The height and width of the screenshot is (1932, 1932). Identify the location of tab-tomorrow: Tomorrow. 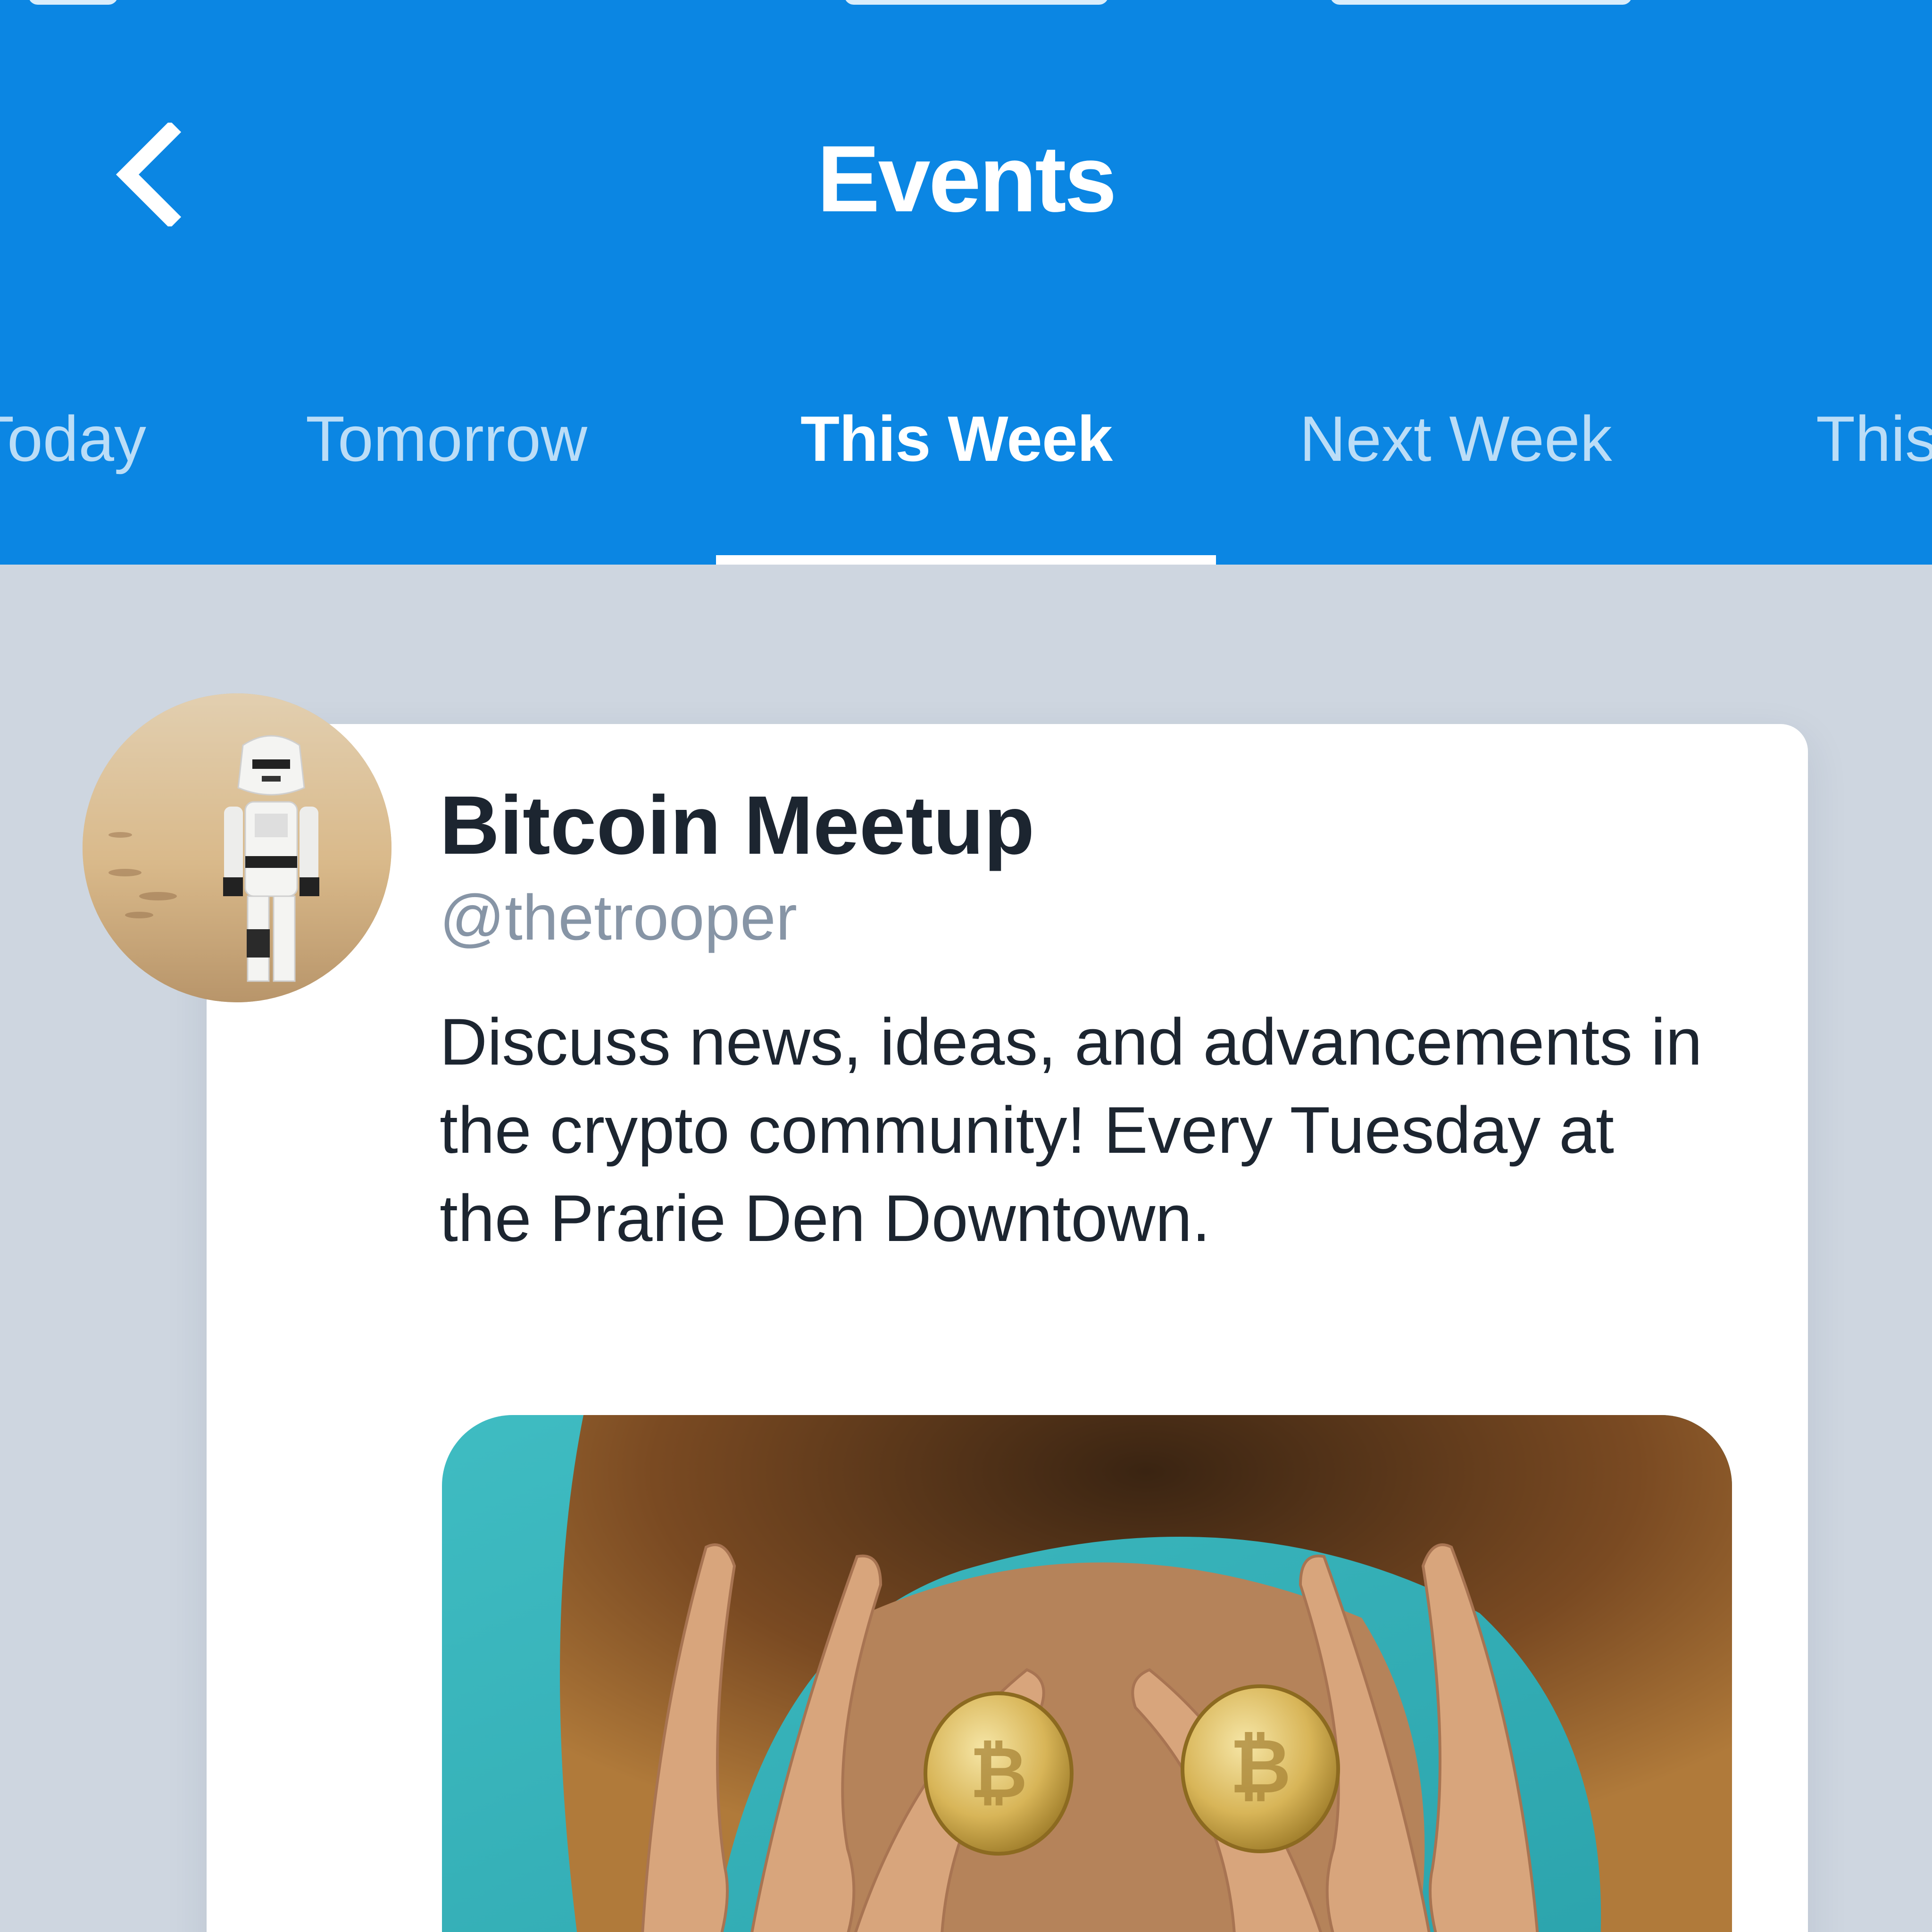
(447, 439).